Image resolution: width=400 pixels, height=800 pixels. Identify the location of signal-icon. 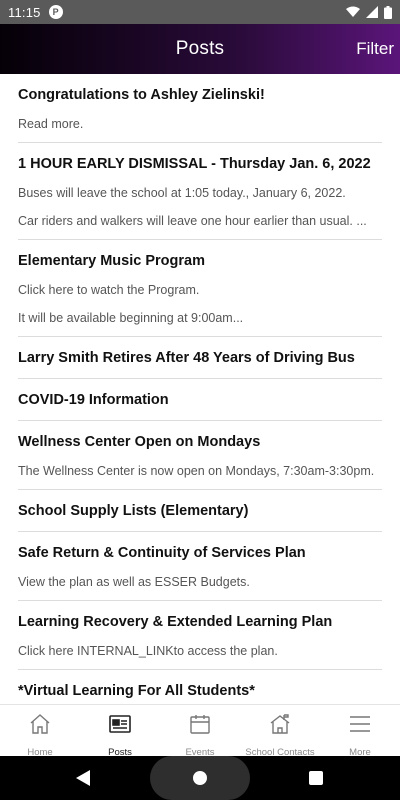
(372, 12).